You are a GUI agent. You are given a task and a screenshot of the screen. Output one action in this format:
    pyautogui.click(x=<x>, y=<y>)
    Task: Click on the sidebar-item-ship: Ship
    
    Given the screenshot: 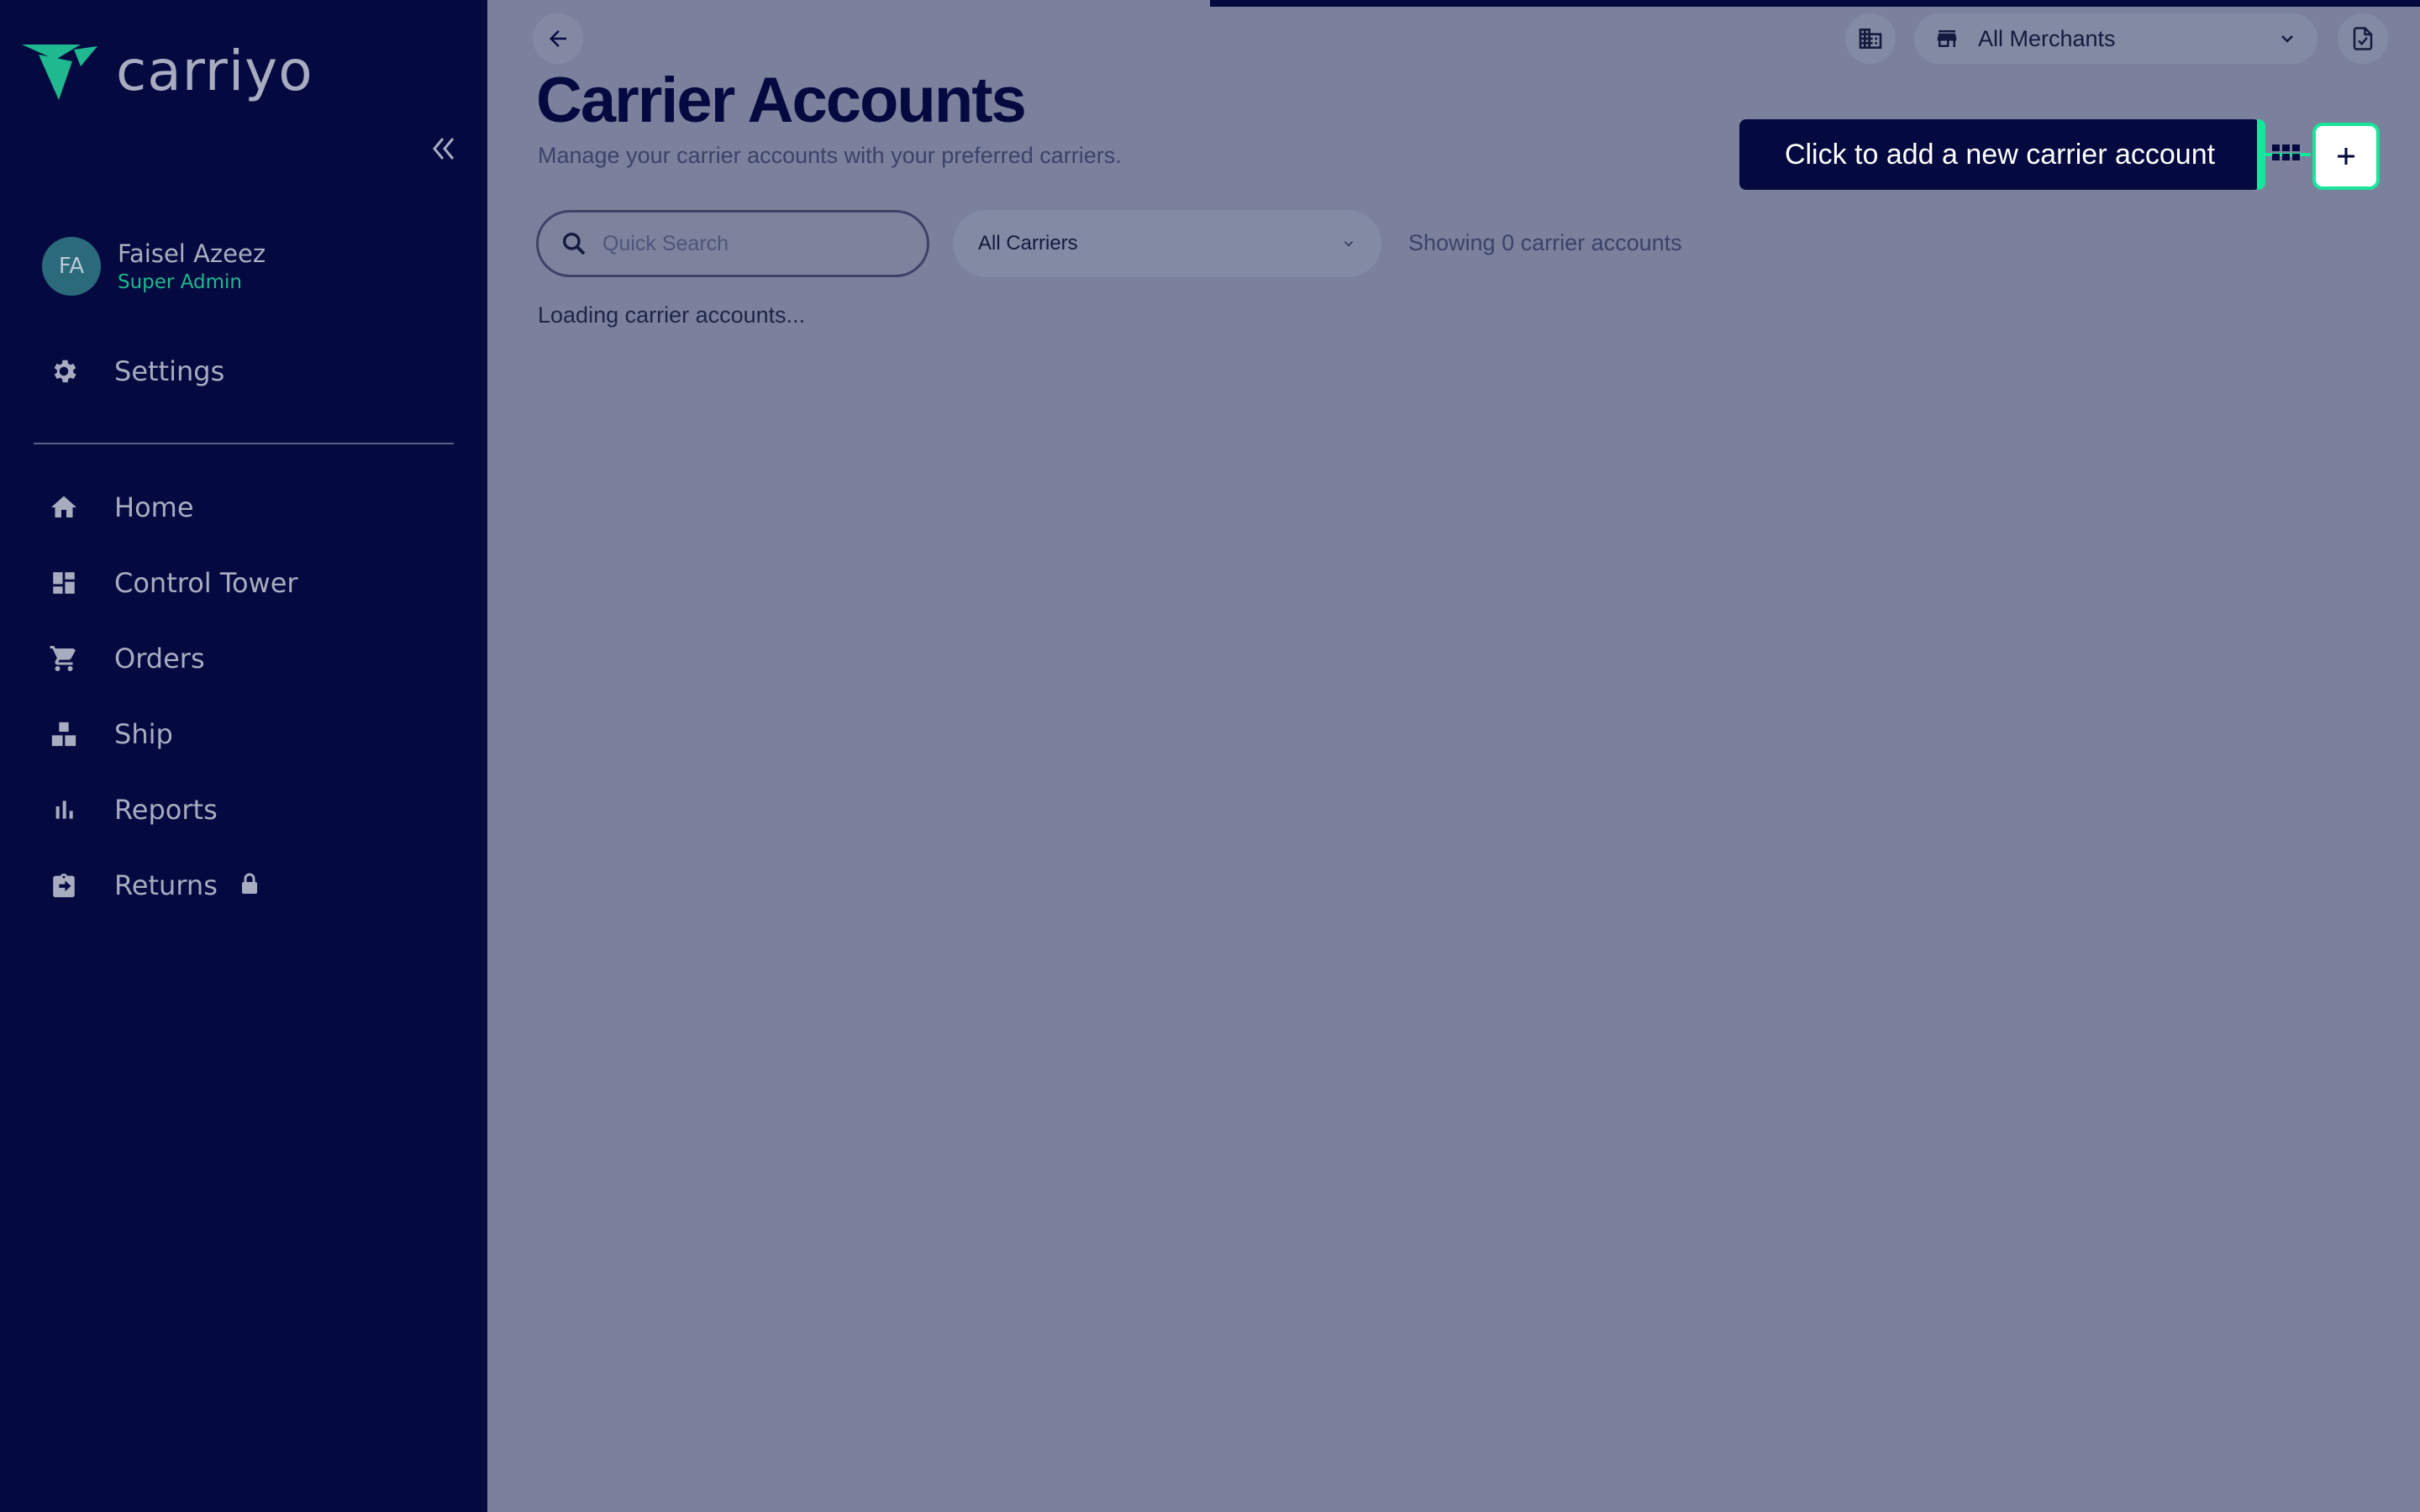 What is the action you would take?
    pyautogui.click(x=110, y=734)
    